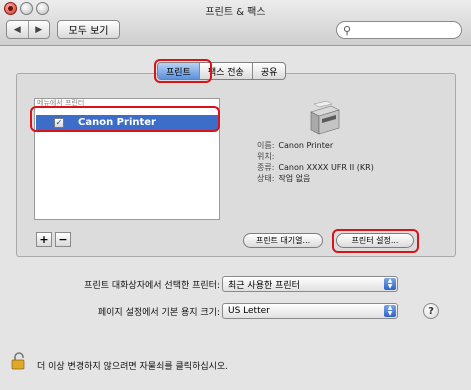  I want to click on title-toolbar: 프린트 & 팩스 ◀ ▶ 모두 보기 ⚲, so click(235, 23).